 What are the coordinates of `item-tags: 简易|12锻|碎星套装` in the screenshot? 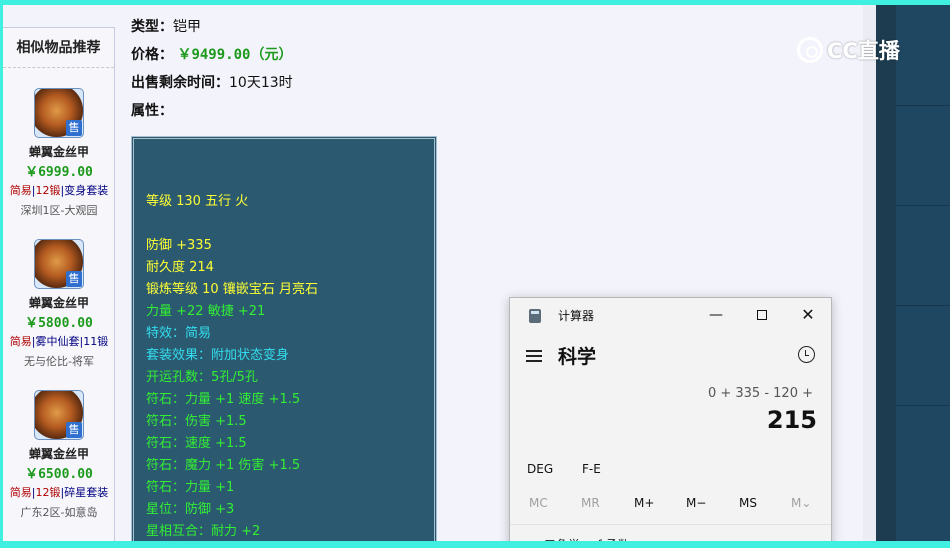 It's located at (59, 492).